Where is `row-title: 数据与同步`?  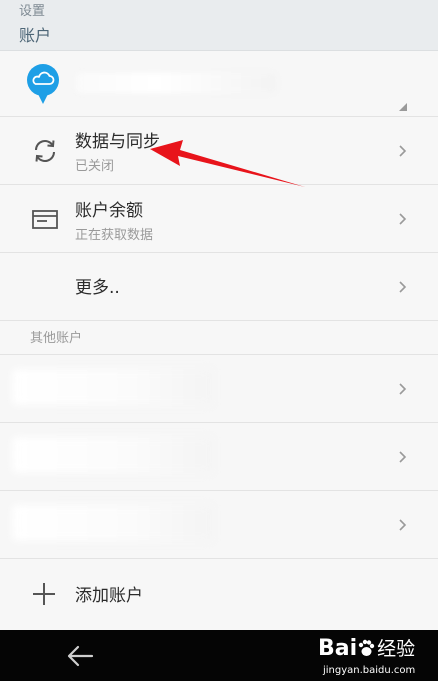
row-title: 数据与同步 is located at coordinates (117, 142).